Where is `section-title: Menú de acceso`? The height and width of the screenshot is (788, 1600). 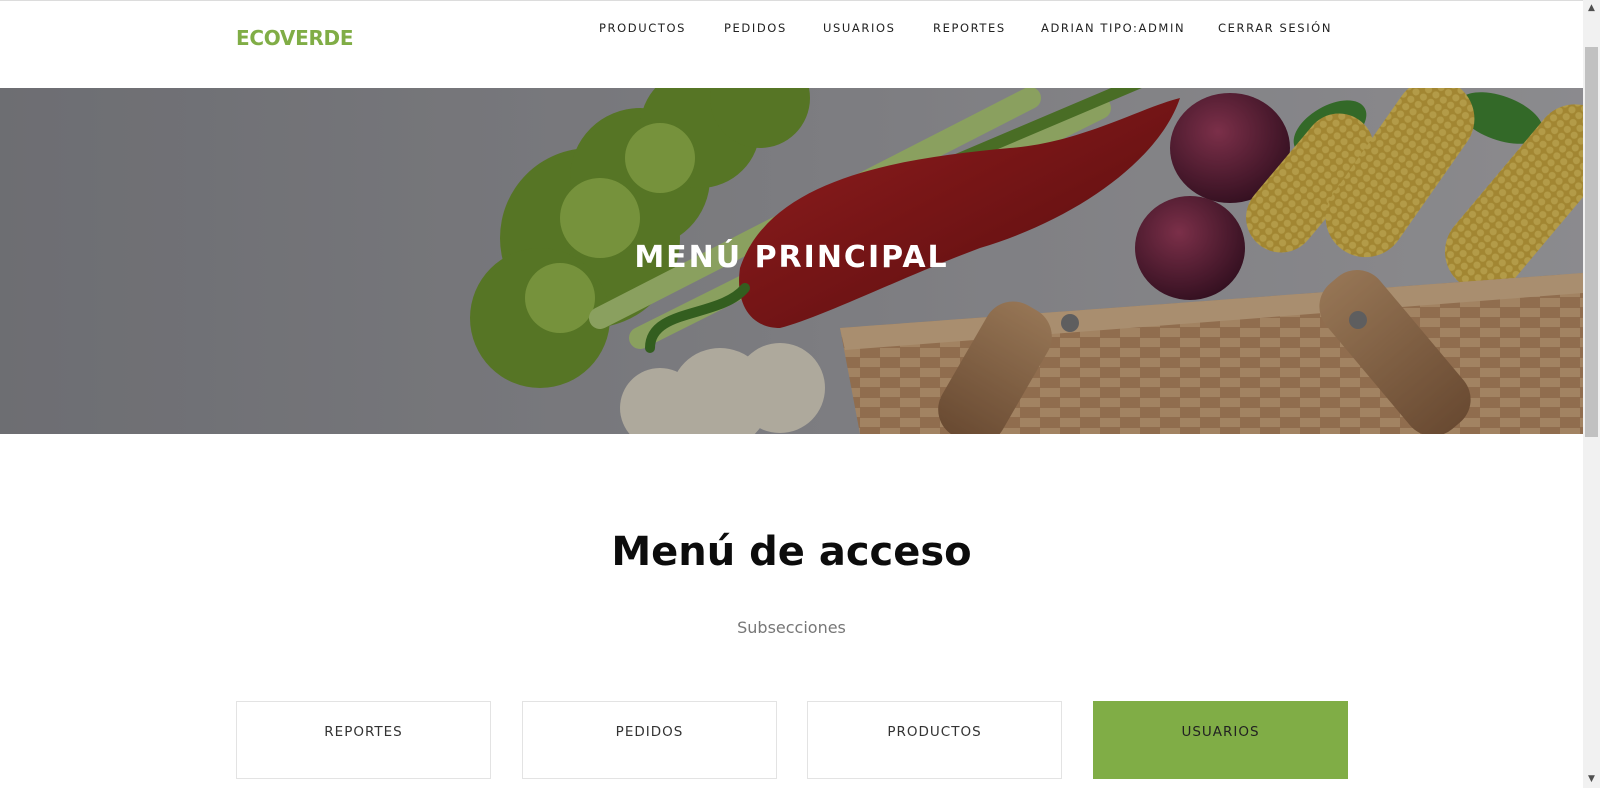
section-title: Menú de acceso is located at coordinates (791, 552).